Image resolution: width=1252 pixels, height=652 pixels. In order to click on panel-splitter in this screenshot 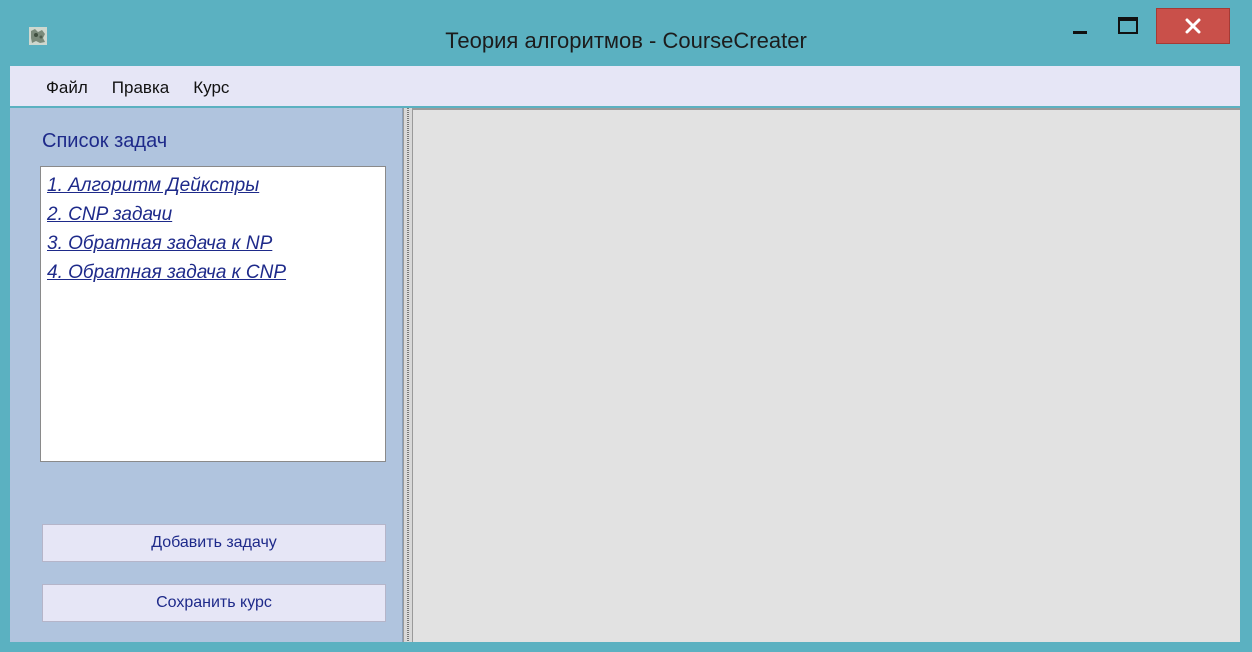, I will do `click(408, 375)`.